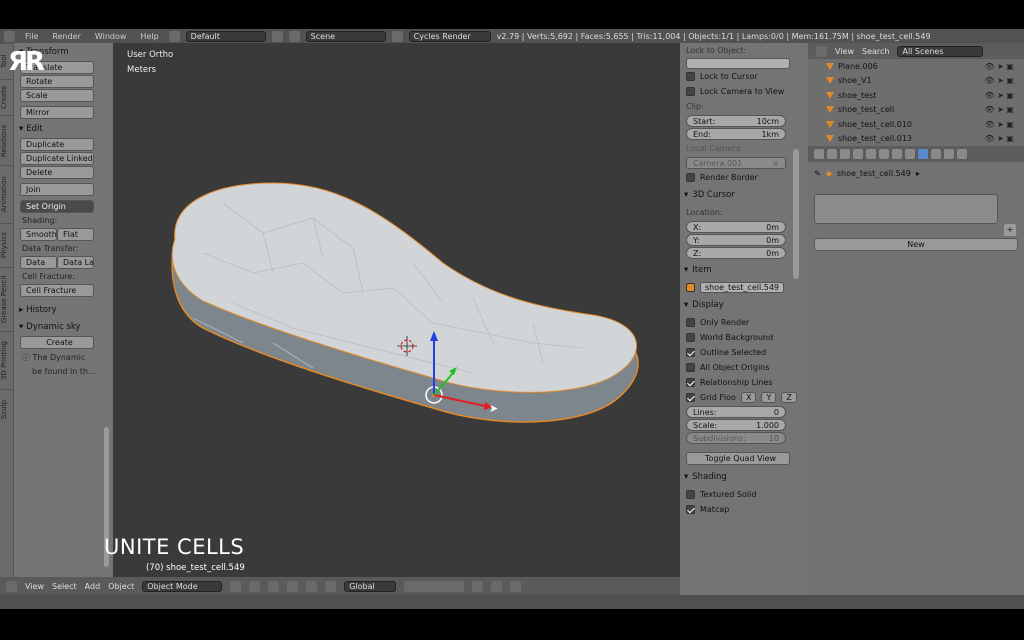  Describe the element at coordinates (63, 128) in the screenshot. I see `edit-header: ▾ Edit` at that location.